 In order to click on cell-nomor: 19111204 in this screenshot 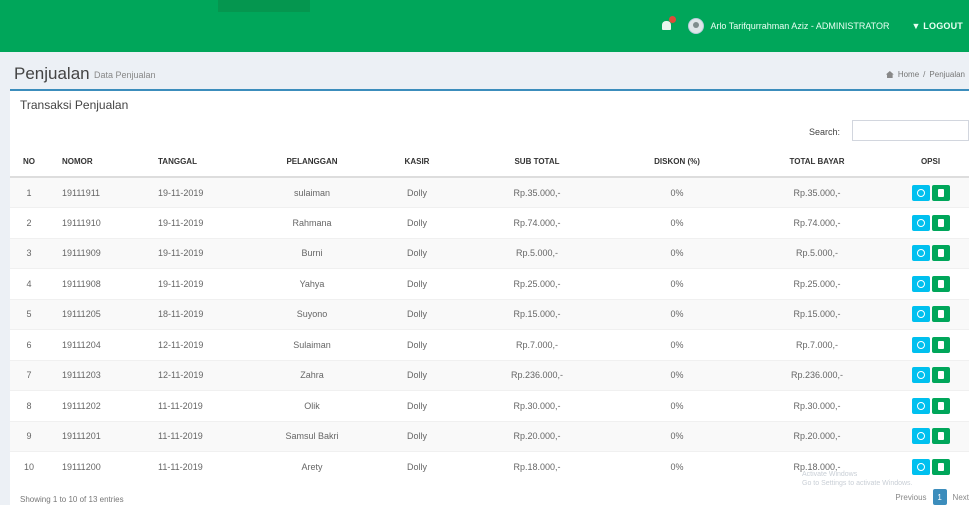, I will do `click(96, 344)`.